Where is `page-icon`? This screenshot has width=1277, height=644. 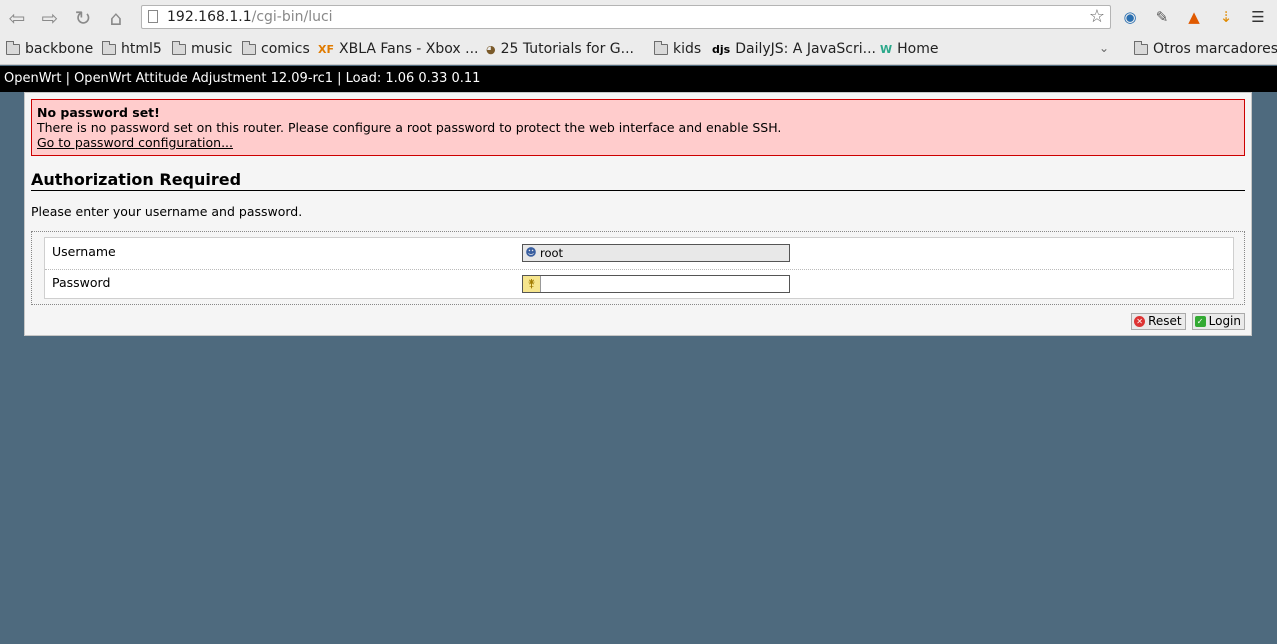 page-icon is located at coordinates (153, 16).